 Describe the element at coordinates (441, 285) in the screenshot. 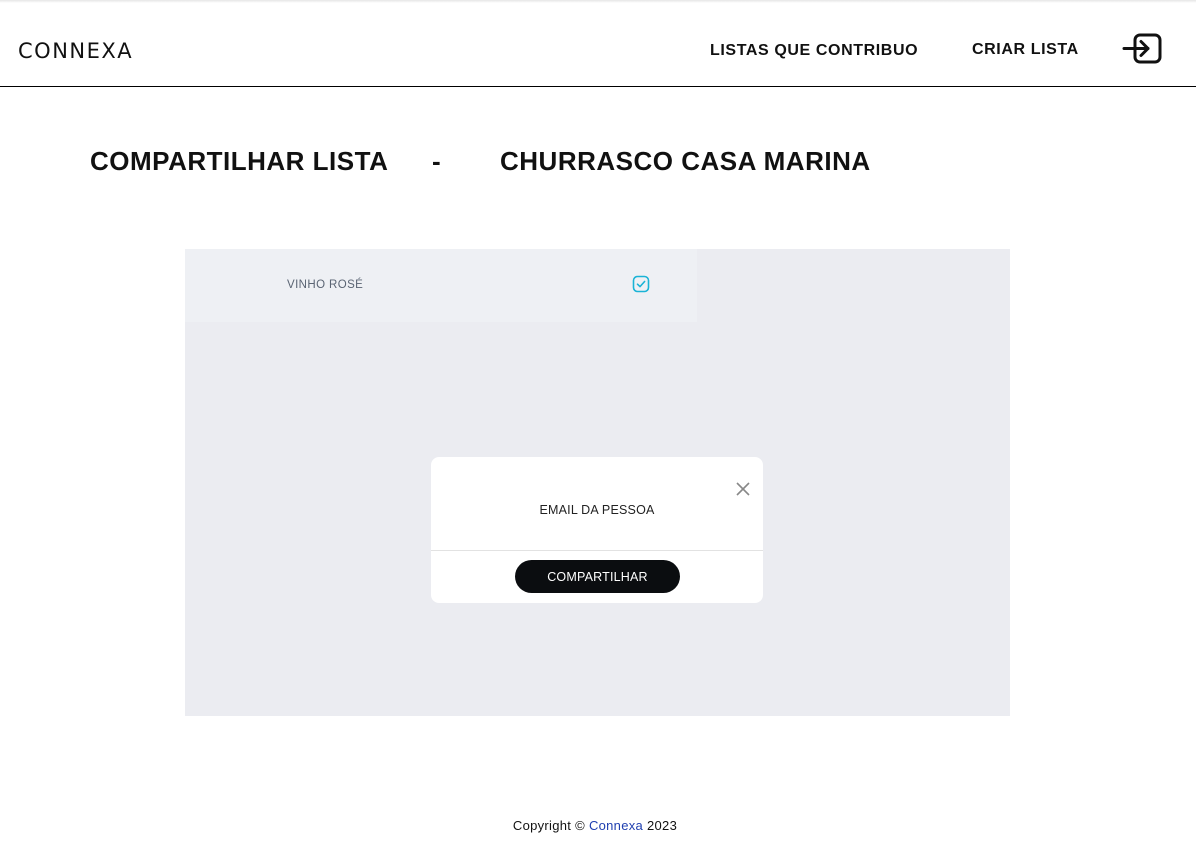

I see `list-item: VINHO ROSÉ` at that location.